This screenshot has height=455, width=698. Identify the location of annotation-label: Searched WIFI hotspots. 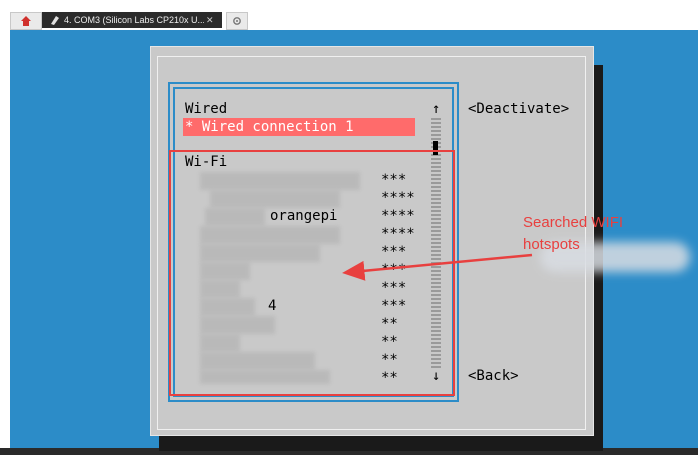
(573, 233).